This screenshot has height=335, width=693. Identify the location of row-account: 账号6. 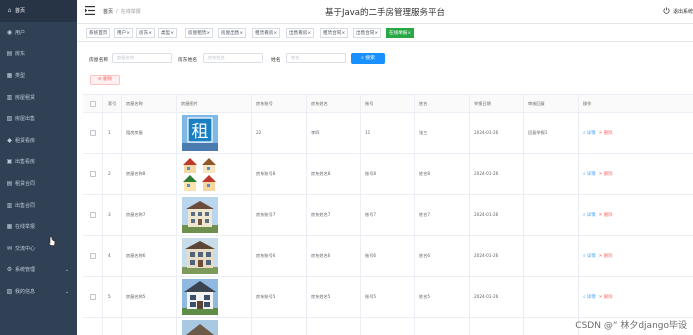
(371, 255).